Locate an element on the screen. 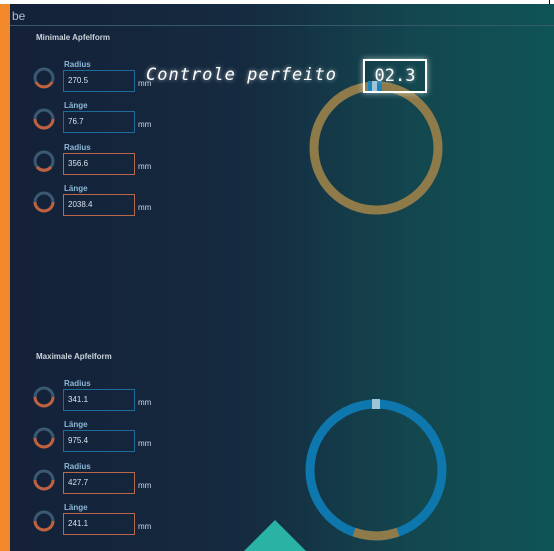  radius-input: 270.5 is located at coordinates (99, 81).